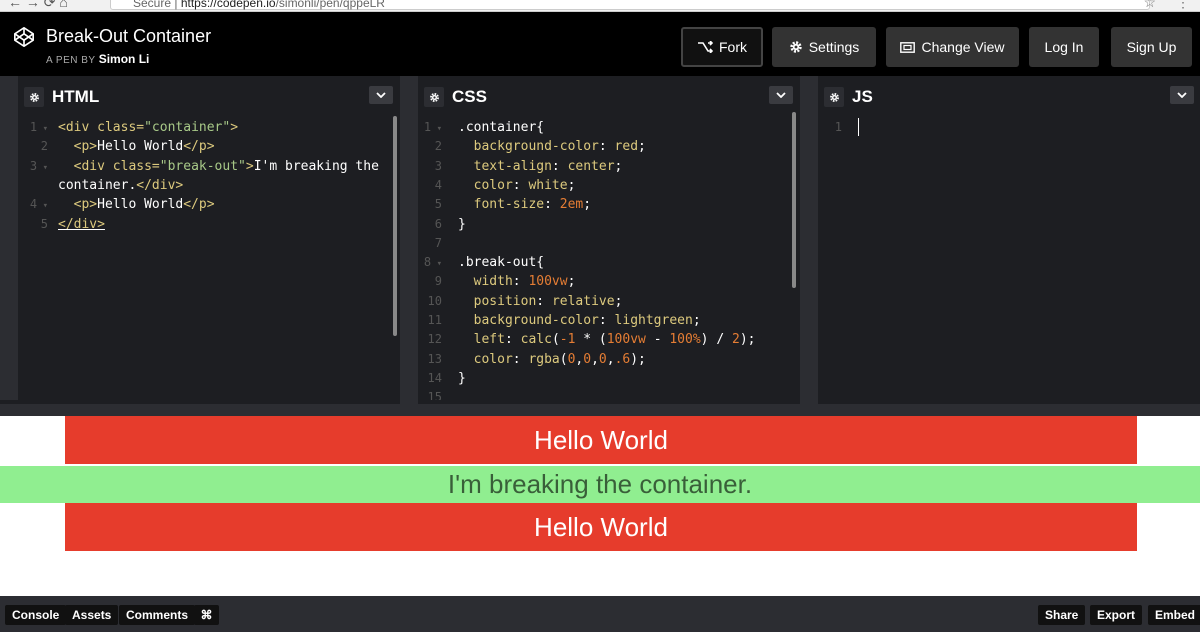  I want to click on code-line: <div class="break-out">I'm breaking the, so click(218, 166).